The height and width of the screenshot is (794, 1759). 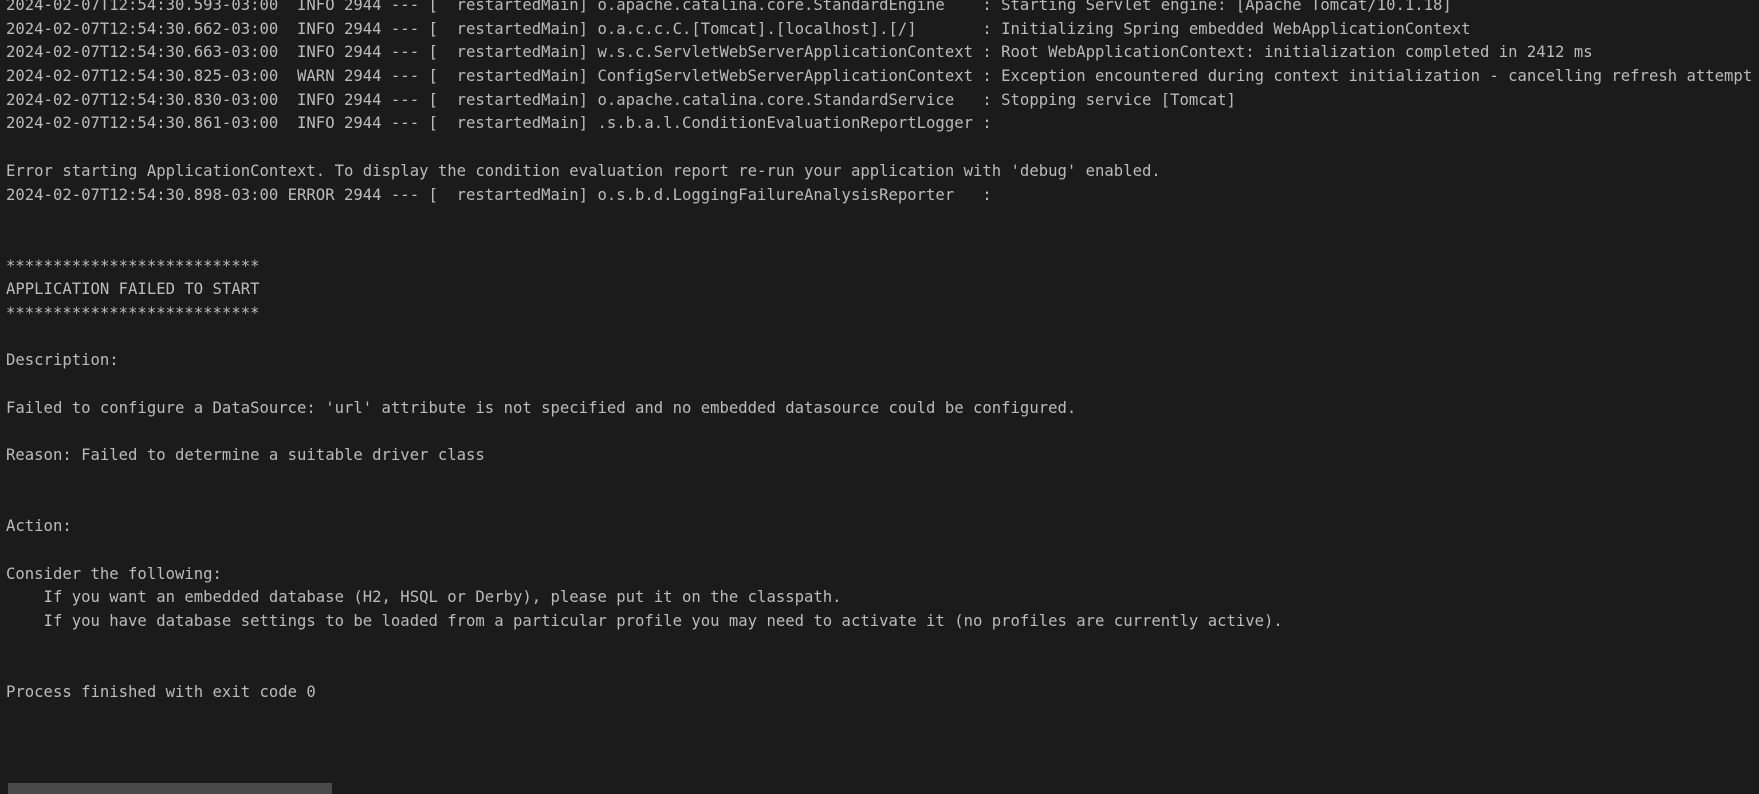 I want to click on console-log-line: Consider the following:, so click(x=114, y=573).